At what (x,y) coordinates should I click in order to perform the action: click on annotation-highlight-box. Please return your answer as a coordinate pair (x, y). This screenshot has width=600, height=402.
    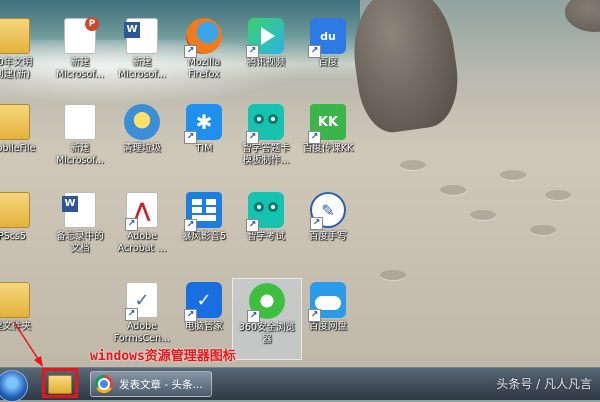
    Looking at the image, I should click on (60, 383).